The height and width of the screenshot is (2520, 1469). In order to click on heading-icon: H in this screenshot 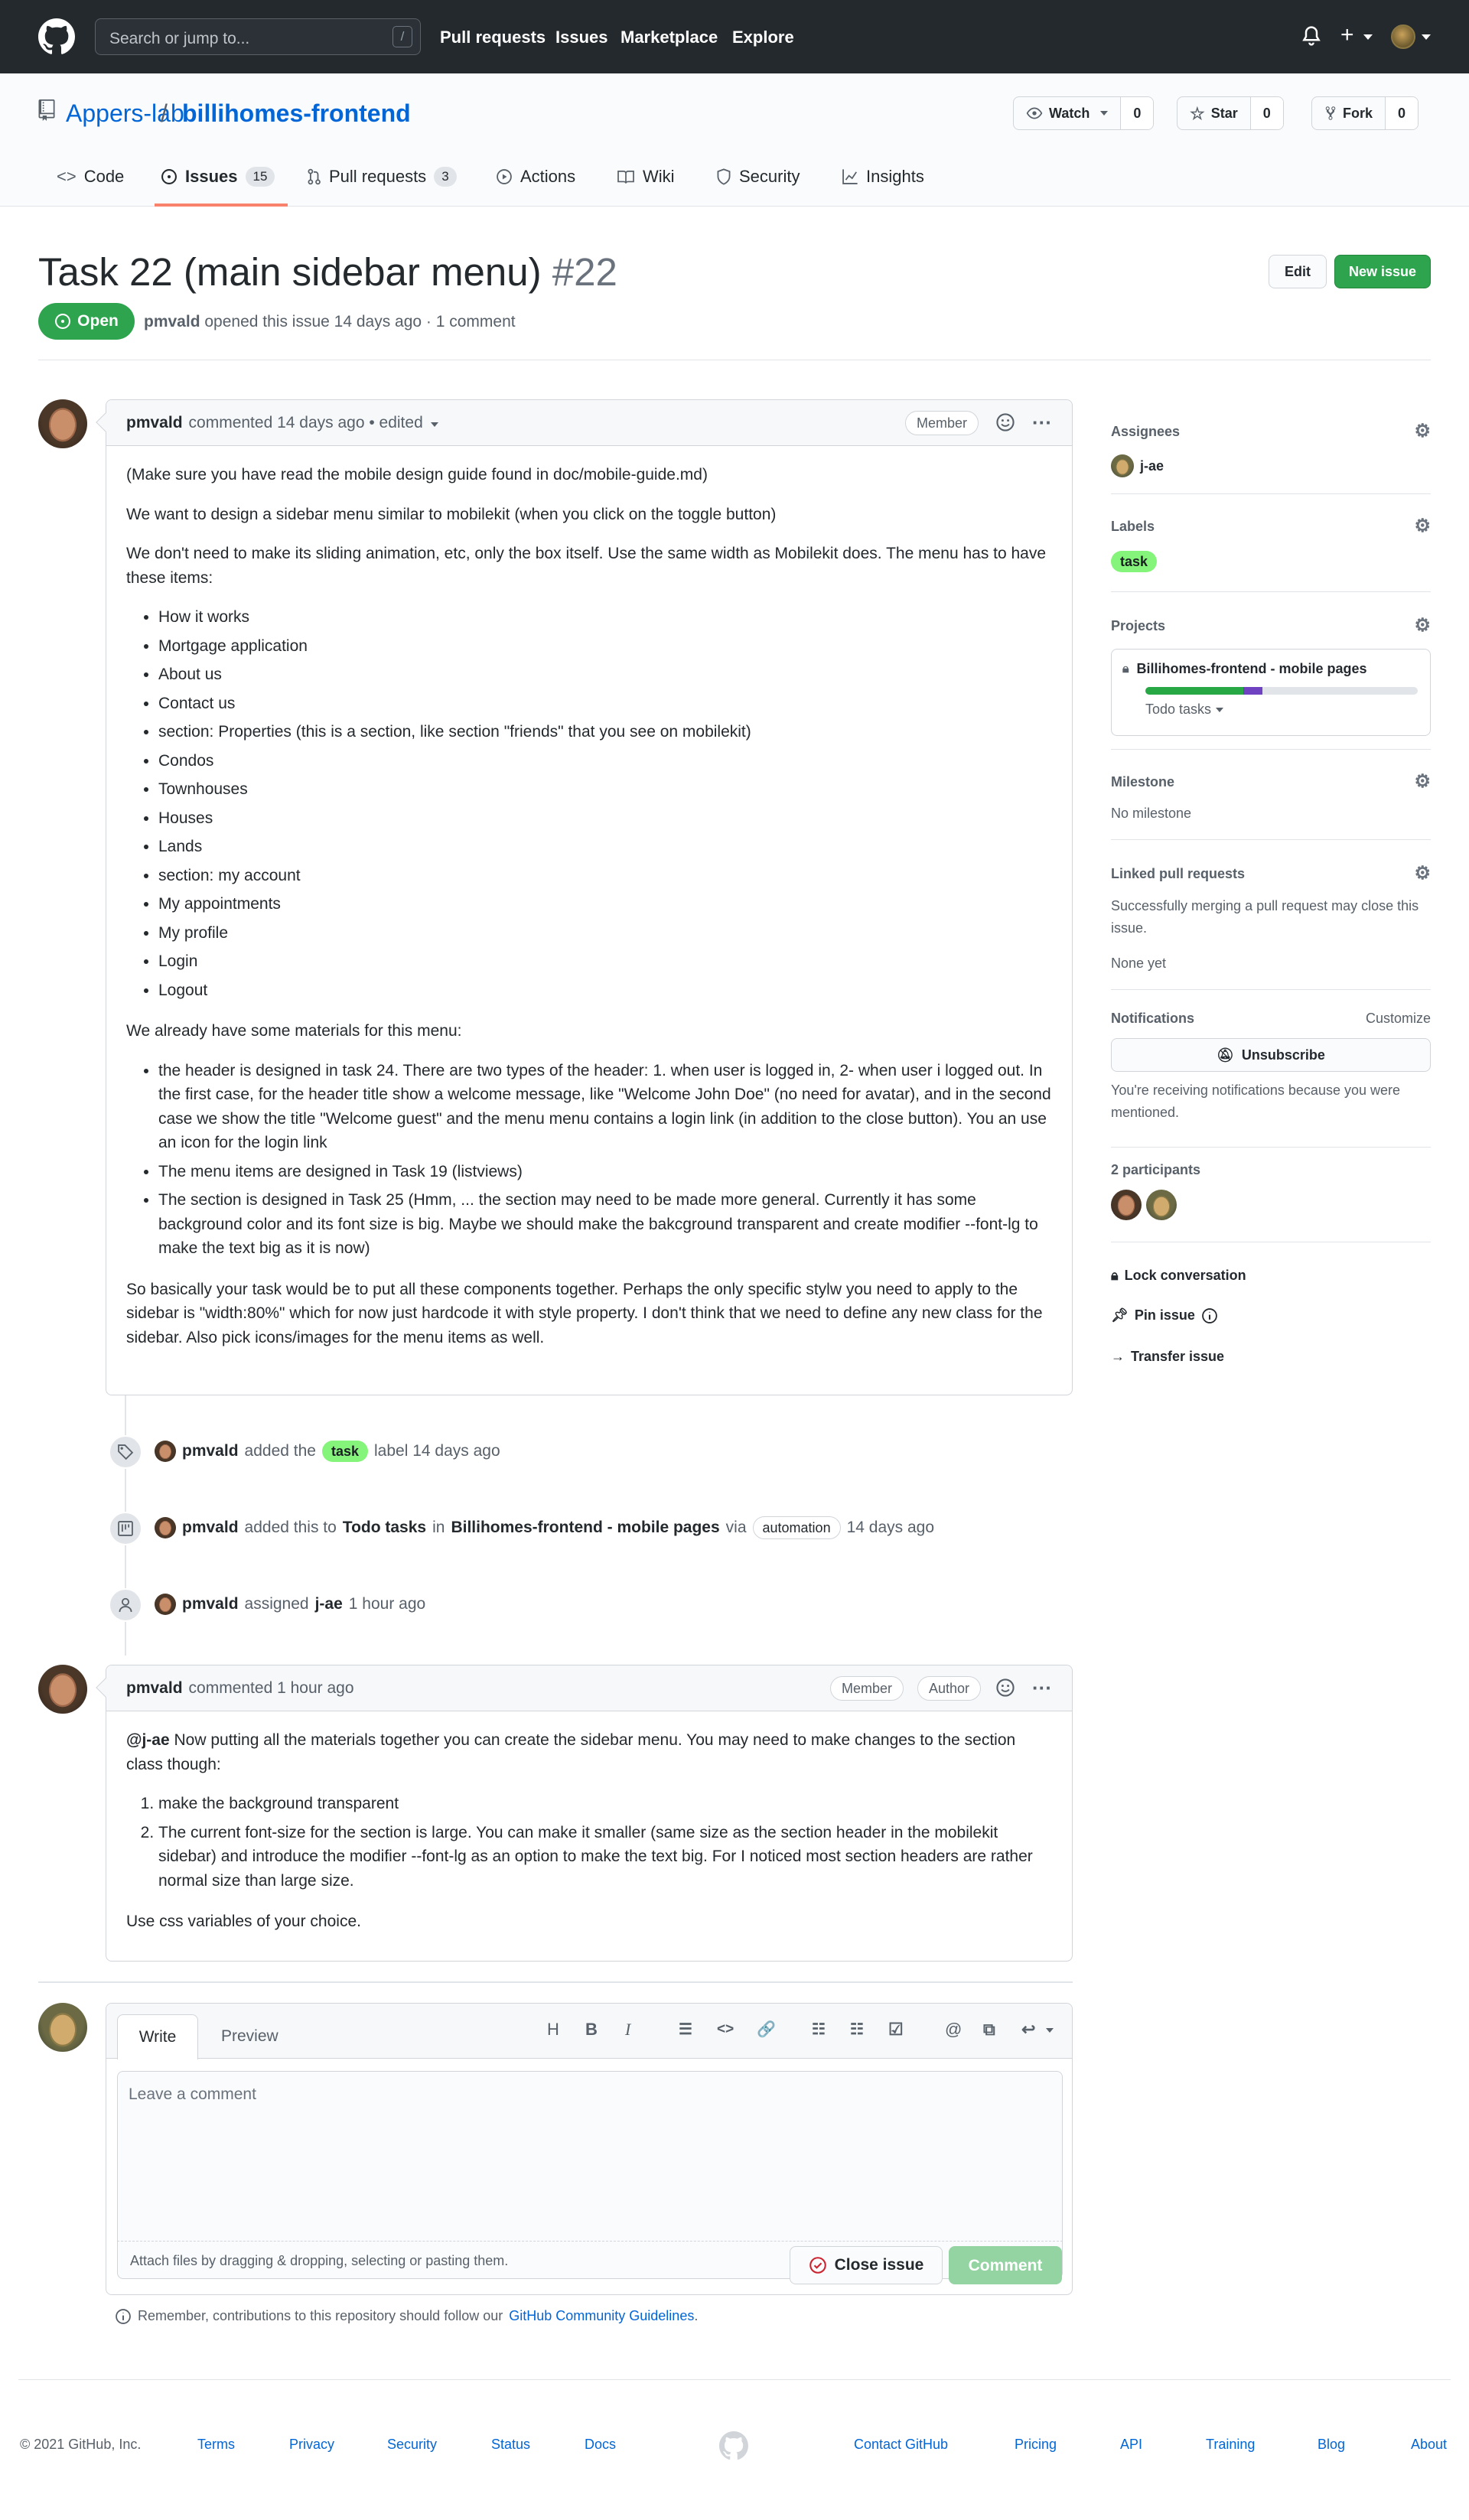, I will do `click(553, 2029)`.